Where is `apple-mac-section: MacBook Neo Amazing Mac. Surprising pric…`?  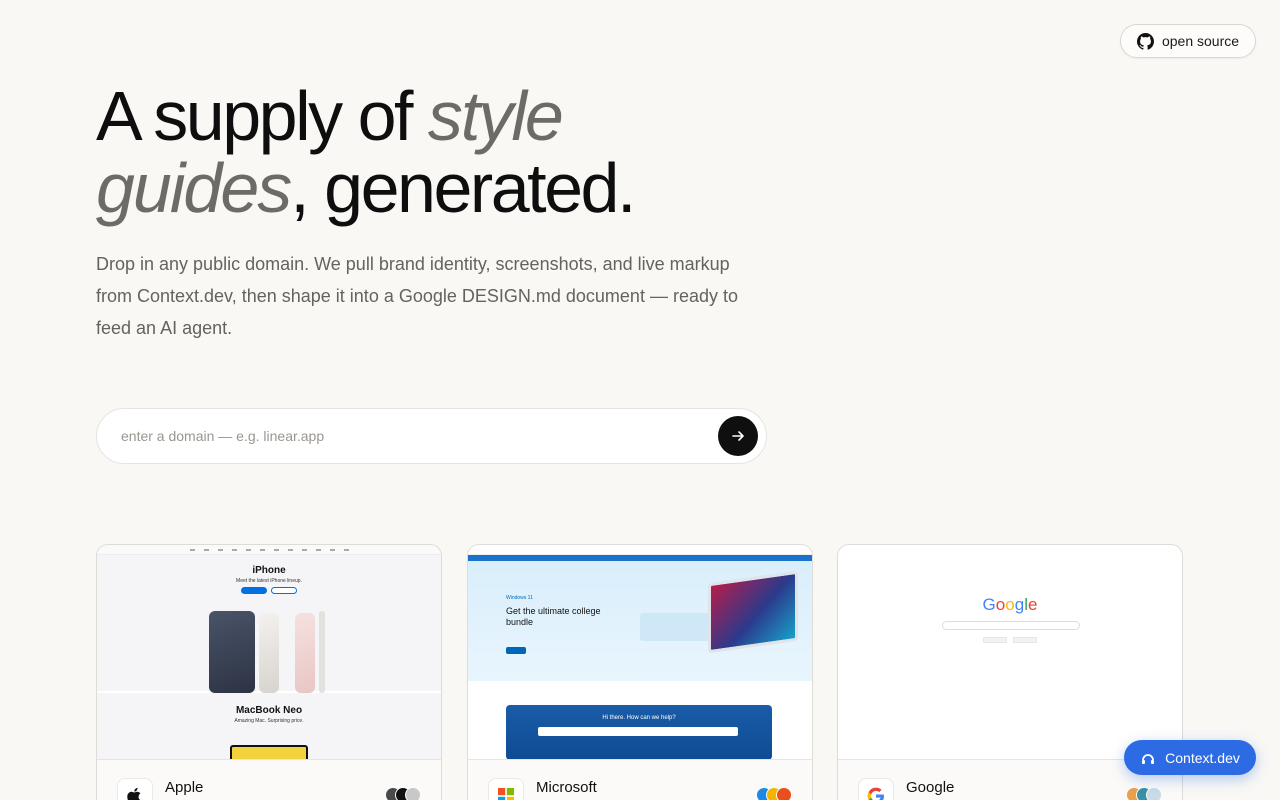 apple-mac-section: MacBook Neo Amazing Mac. Surprising pric… is located at coordinates (269, 726).